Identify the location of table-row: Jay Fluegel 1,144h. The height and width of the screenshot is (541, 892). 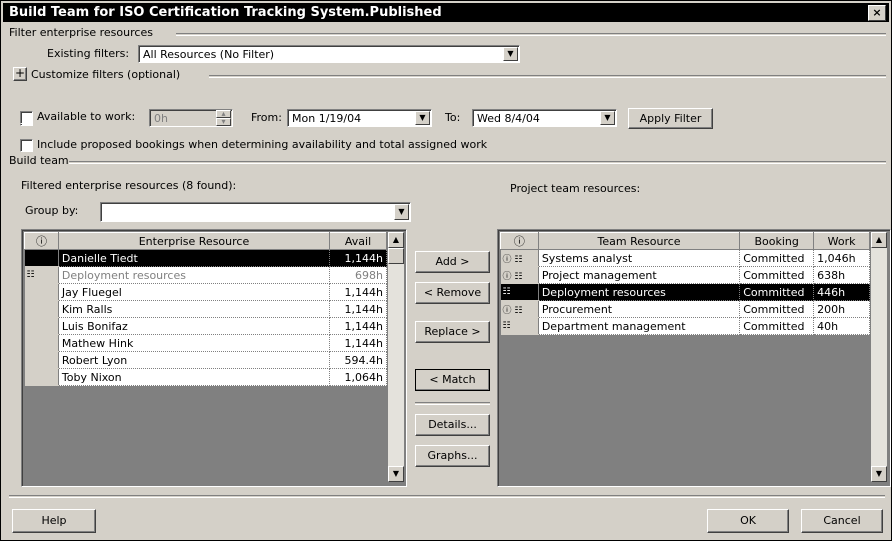
(205, 292).